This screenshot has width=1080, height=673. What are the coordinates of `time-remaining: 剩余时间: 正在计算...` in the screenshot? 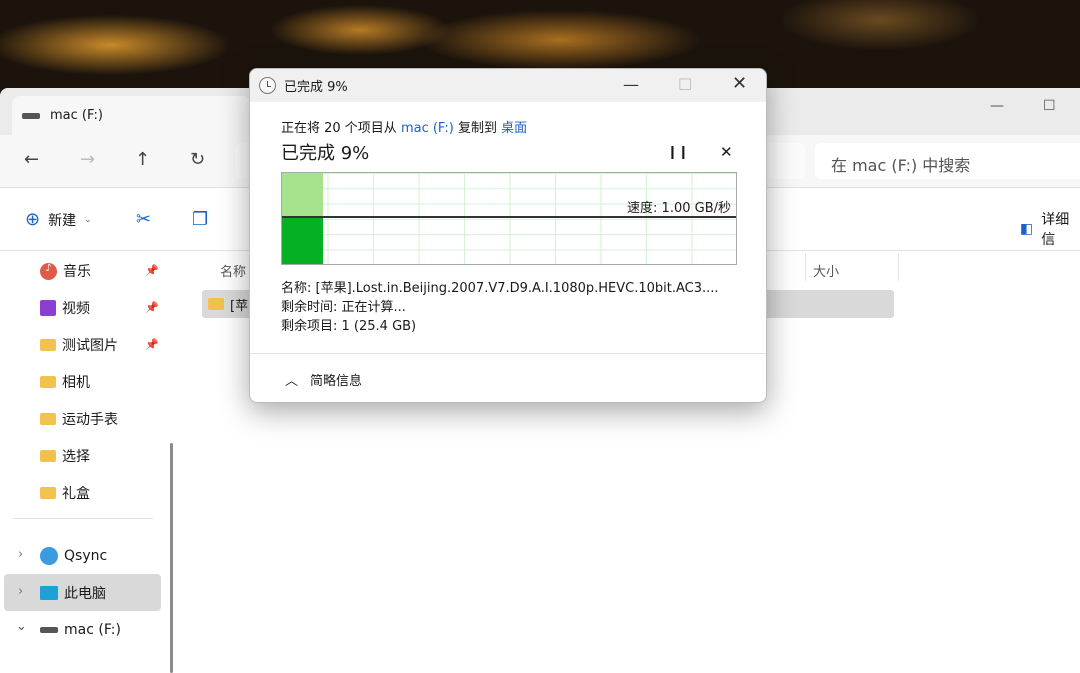 It's located at (343, 307).